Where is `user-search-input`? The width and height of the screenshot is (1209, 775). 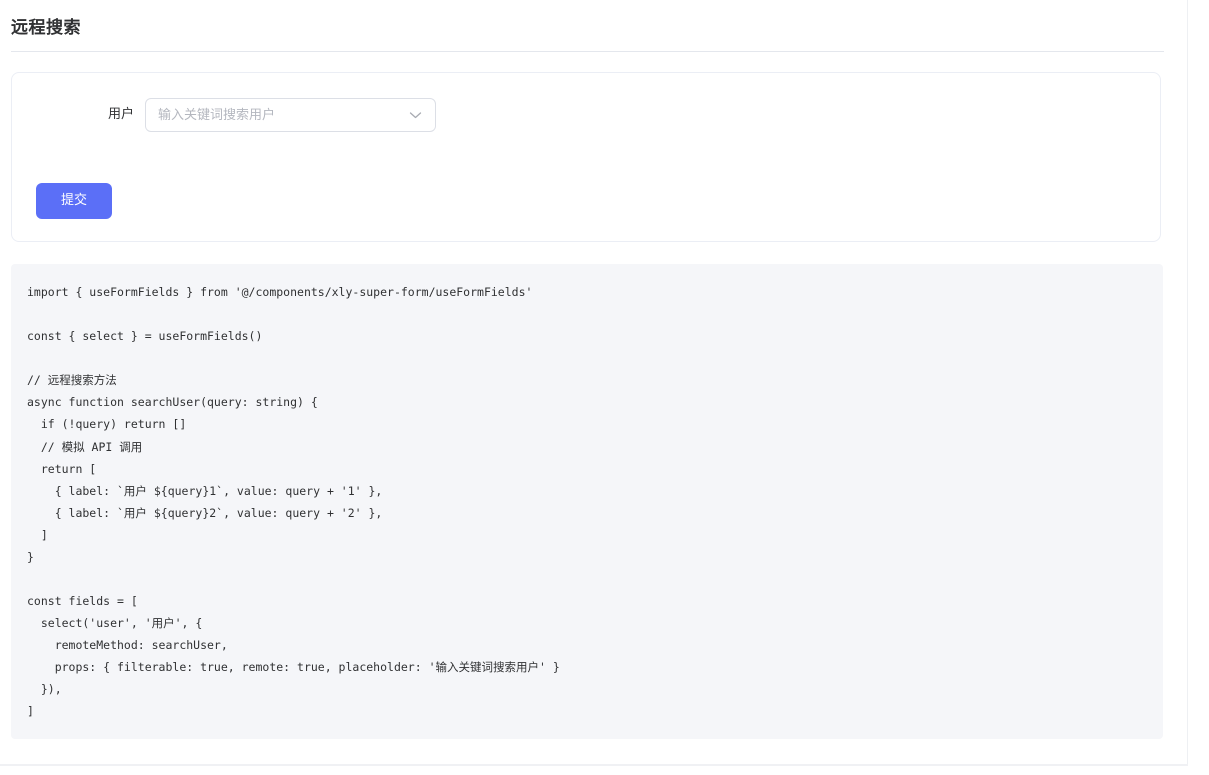 user-search-input is located at coordinates (278, 115).